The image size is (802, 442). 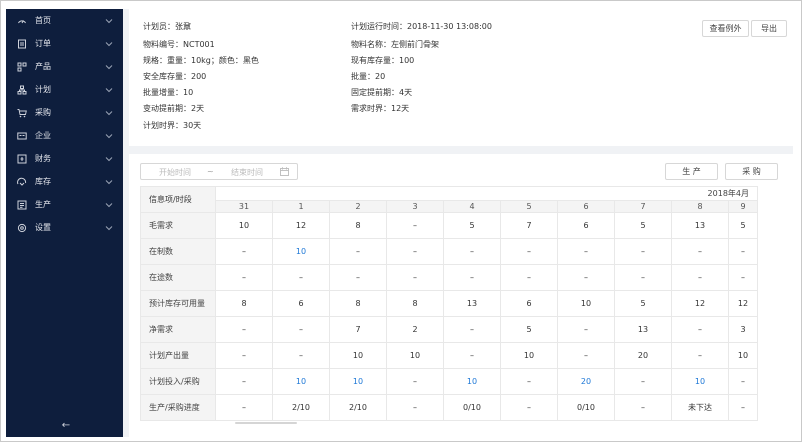 What do you see at coordinates (22, 136) in the screenshot?
I see `enterprise-icon` at bounding box center [22, 136].